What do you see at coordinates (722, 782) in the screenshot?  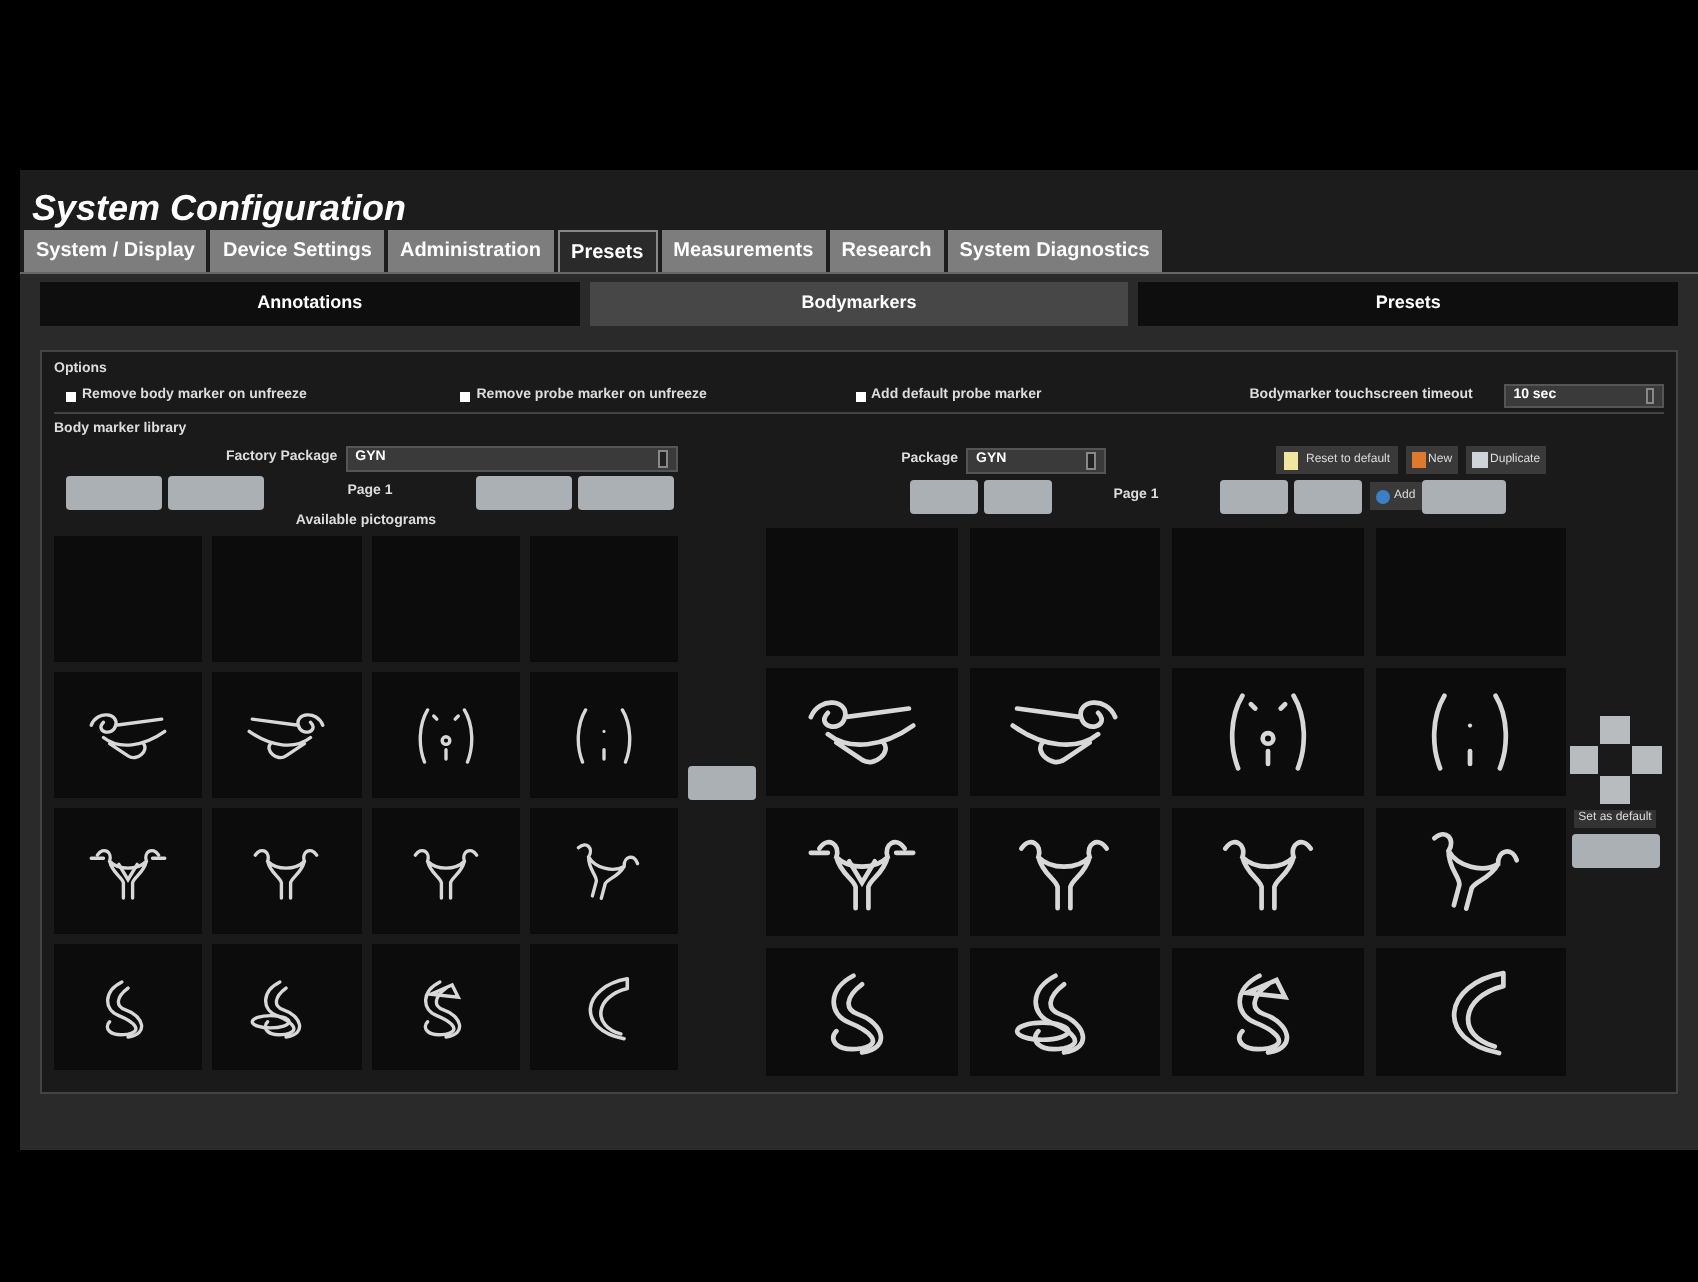 I see `transfer-button` at bounding box center [722, 782].